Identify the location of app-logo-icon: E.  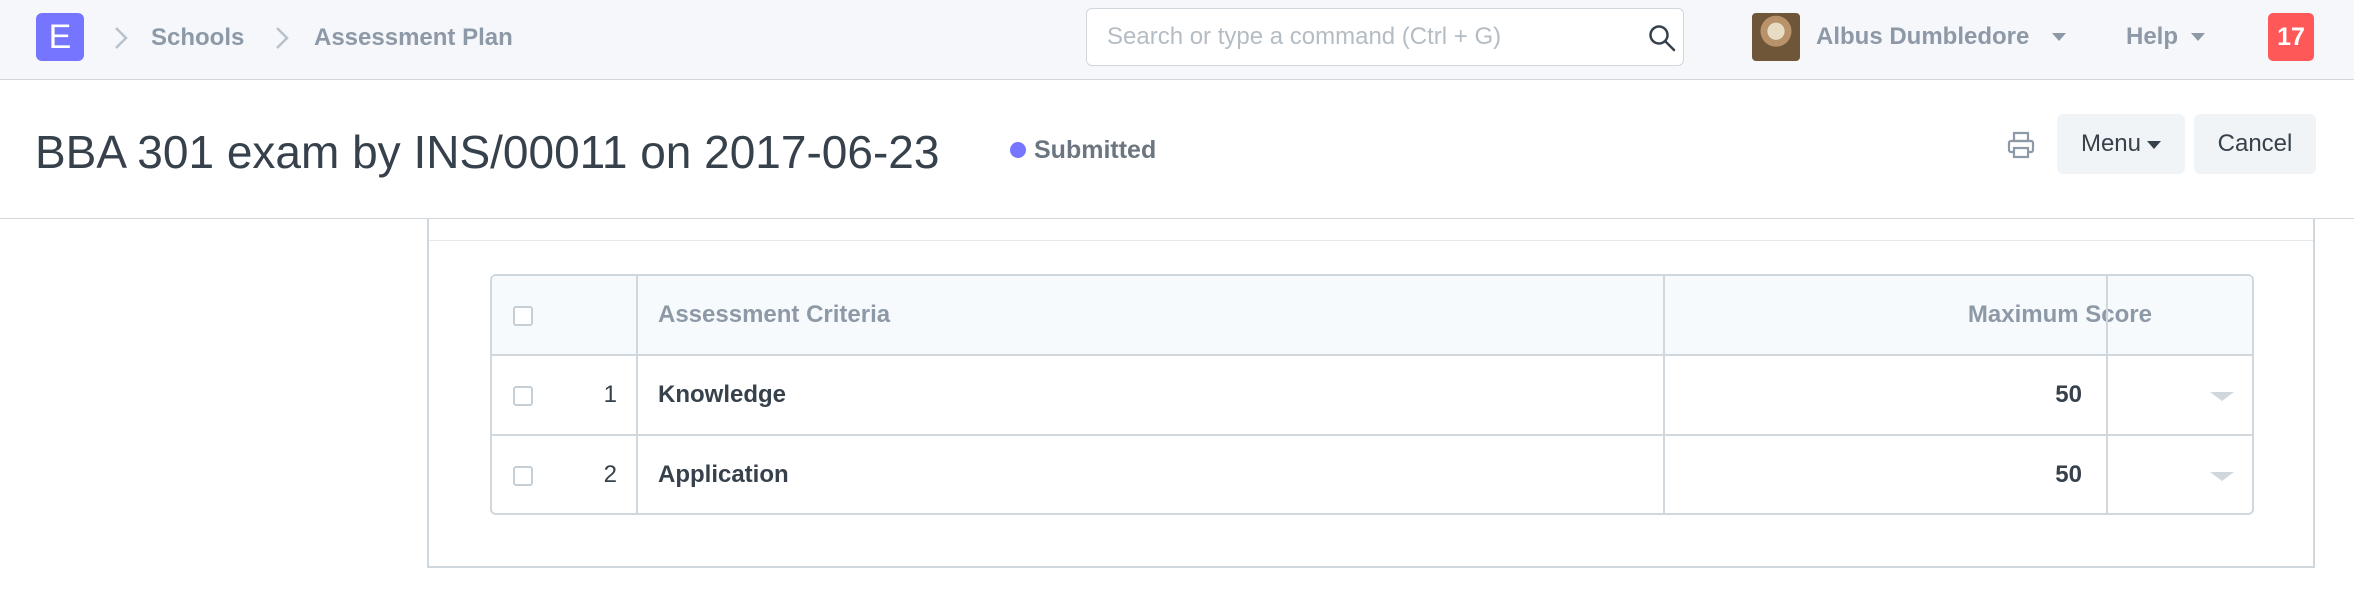
(60, 37).